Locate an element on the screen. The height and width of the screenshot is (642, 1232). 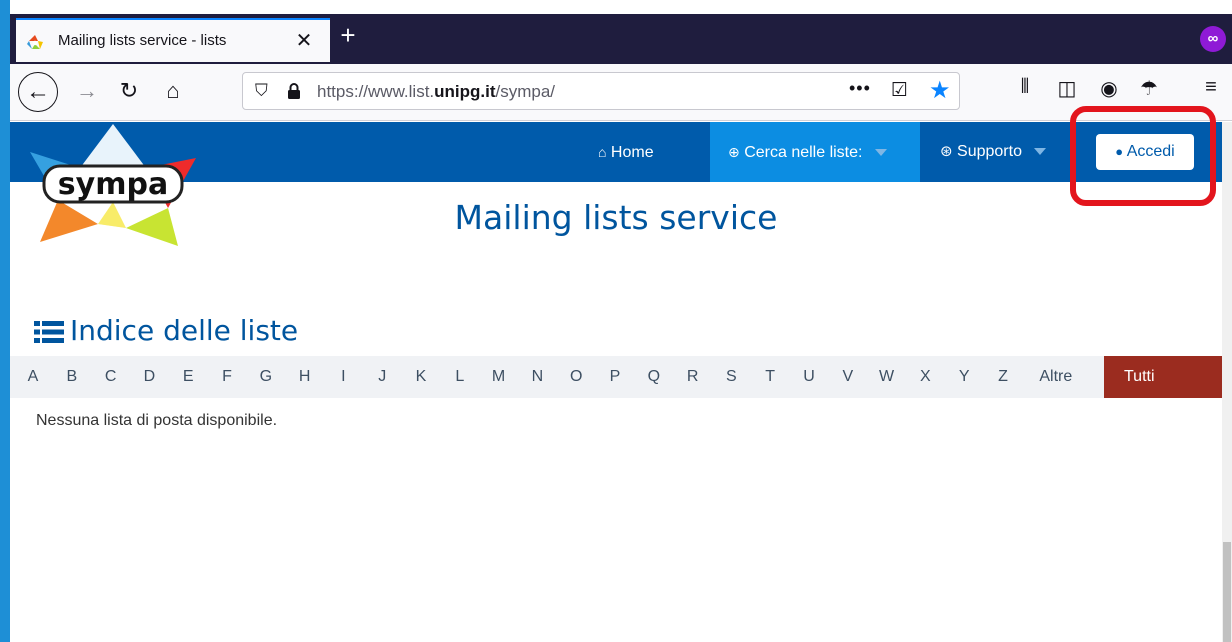
nav-search-dropdown: ⊕ Cerca nelle liste: is located at coordinates (815, 152).